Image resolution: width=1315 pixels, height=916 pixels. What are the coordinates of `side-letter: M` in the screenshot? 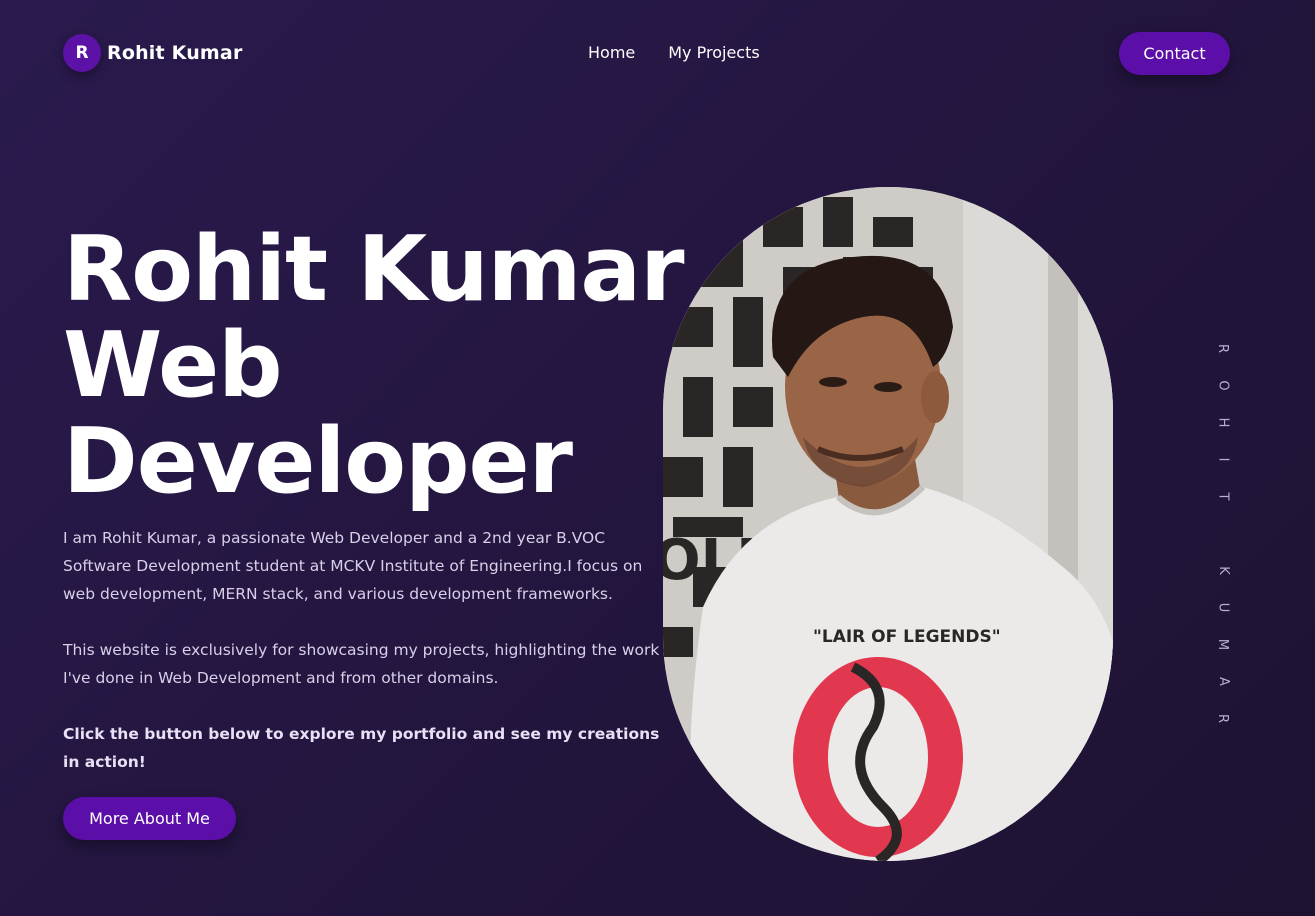 It's located at (1223, 644).